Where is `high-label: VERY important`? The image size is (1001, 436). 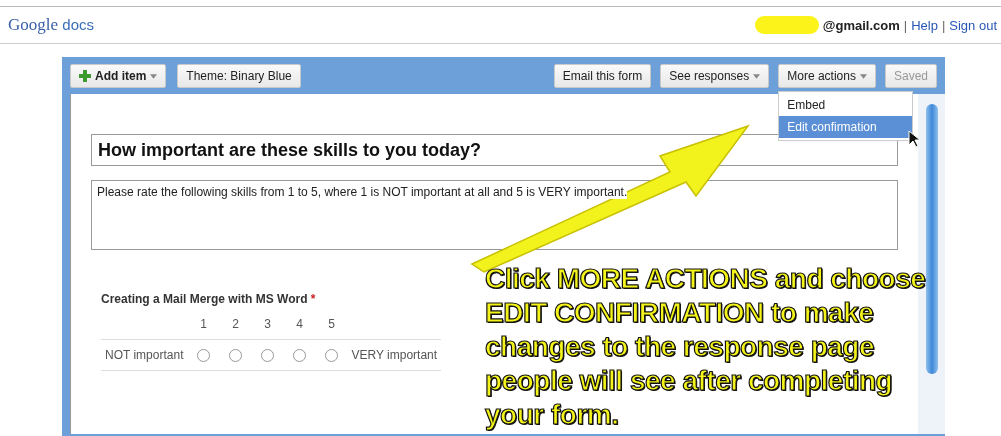 high-label: VERY important is located at coordinates (394, 355).